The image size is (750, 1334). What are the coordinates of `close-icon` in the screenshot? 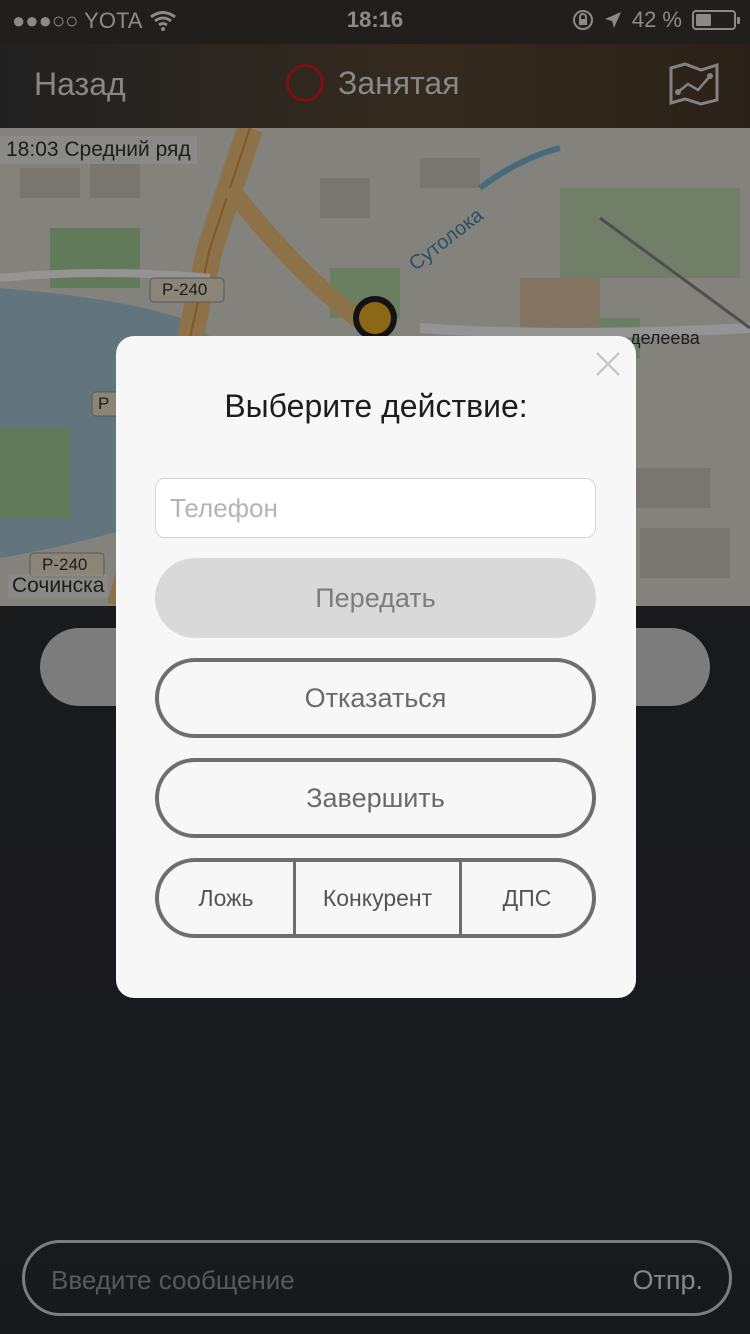 It's located at (608, 364).